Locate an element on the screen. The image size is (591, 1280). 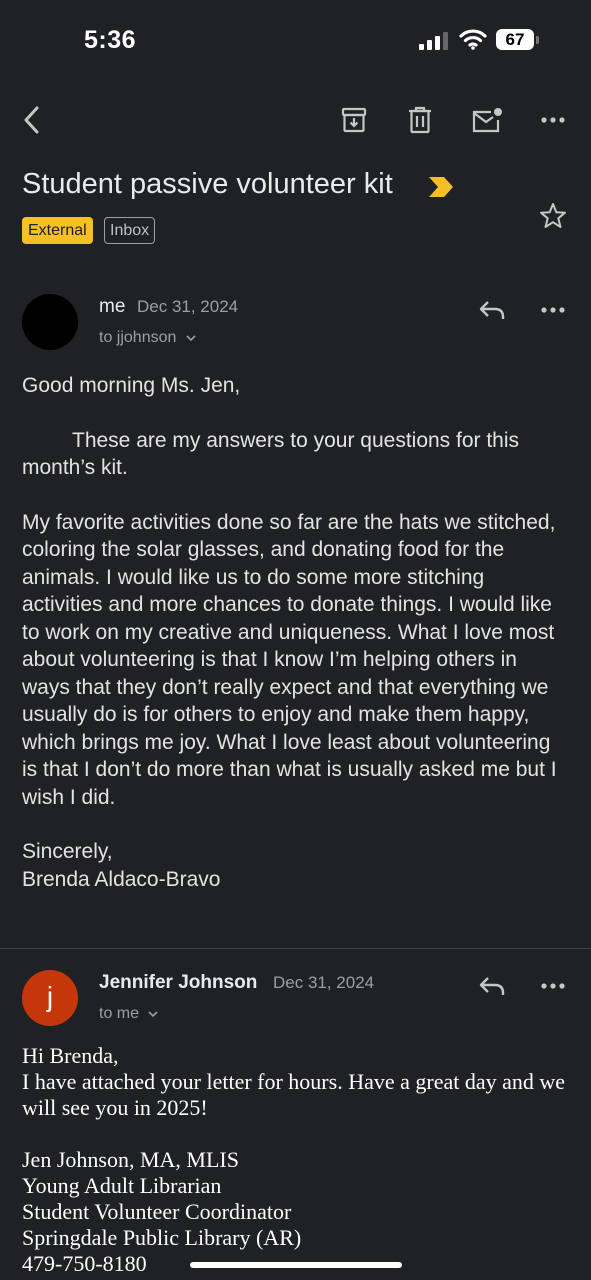
signature-name: Jen Johnson, MA, MLIS is located at coordinates (130, 1159).